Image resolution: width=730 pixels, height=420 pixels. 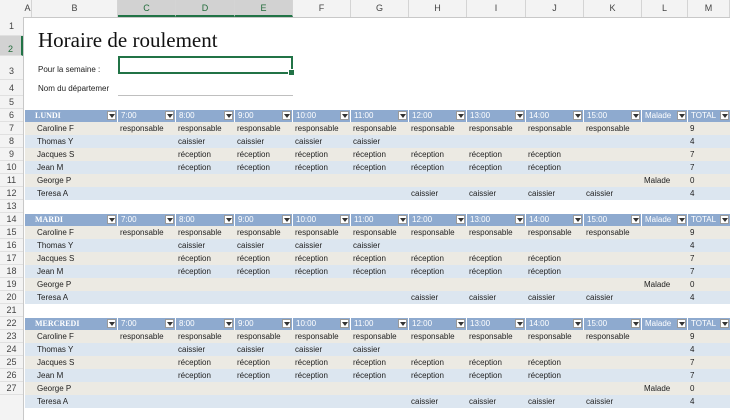 What do you see at coordinates (11, 219) in the screenshot?
I see `row-header-14: 14` at bounding box center [11, 219].